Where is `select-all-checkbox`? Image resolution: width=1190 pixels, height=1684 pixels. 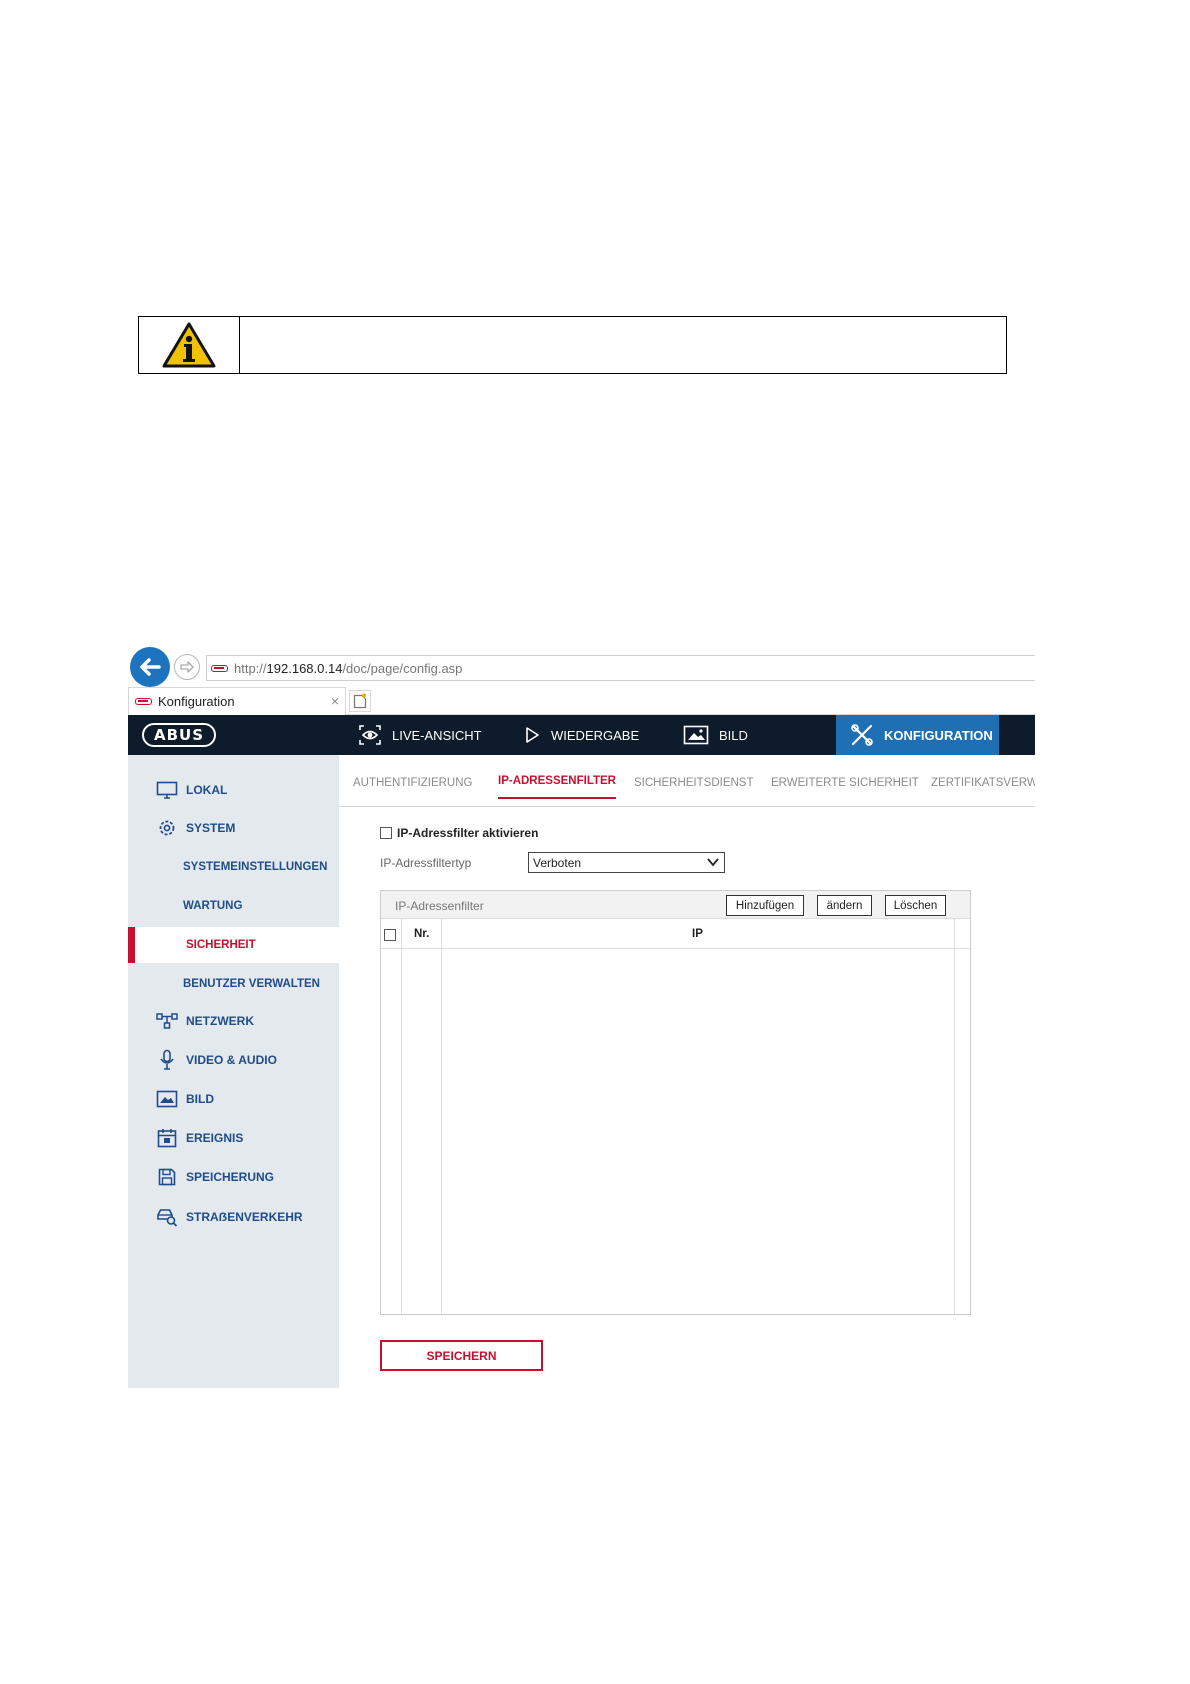 select-all-checkbox is located at coordinates (390, 935).